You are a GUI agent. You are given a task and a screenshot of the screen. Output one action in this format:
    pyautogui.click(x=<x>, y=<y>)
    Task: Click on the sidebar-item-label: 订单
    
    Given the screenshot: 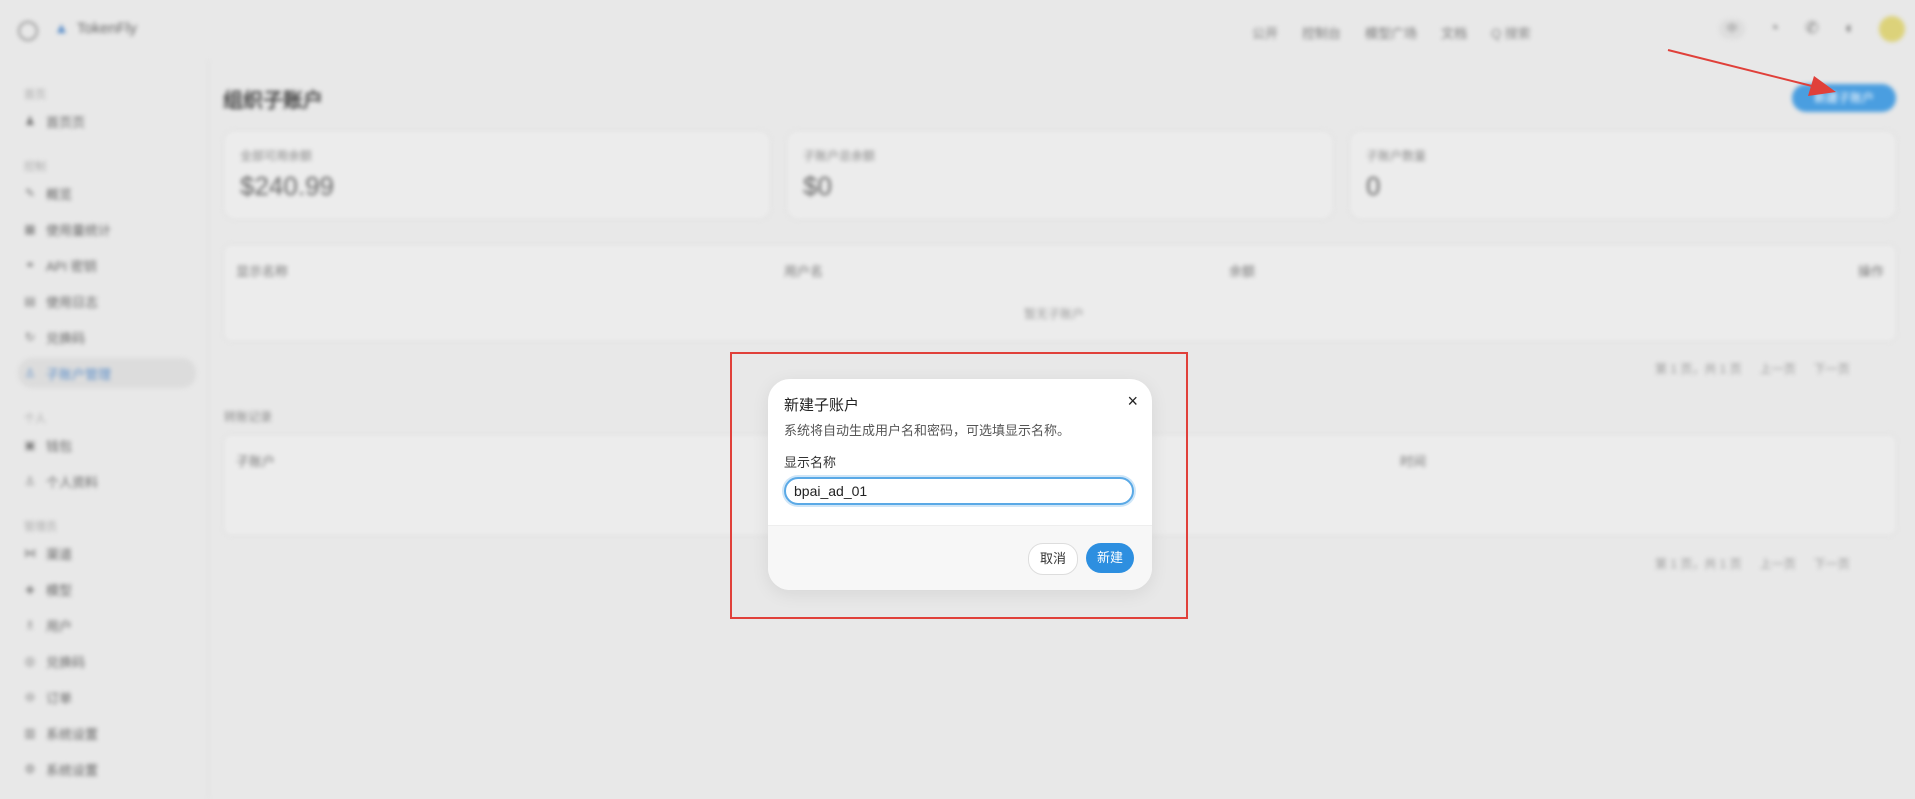 What is the action you would take?
    pyautogui.click(x=59, y=698)
    